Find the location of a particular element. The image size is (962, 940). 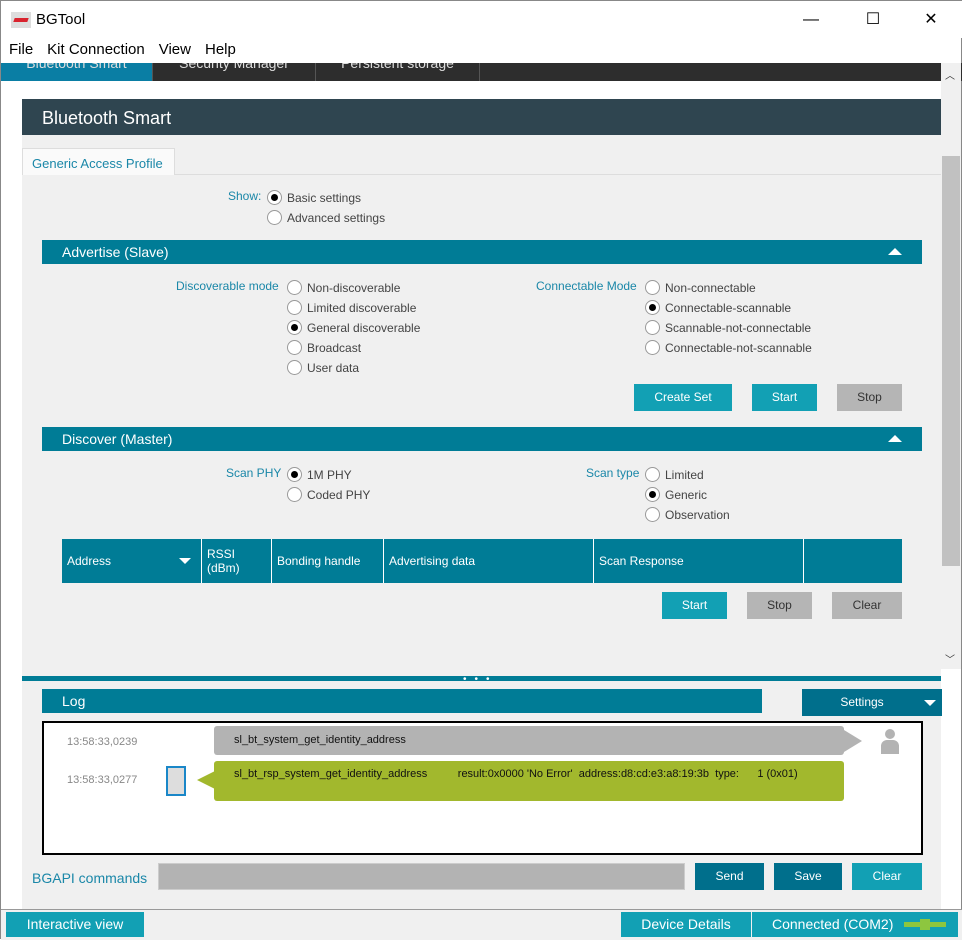

radio-label: General discoverable is located at coordinates (364, 327).